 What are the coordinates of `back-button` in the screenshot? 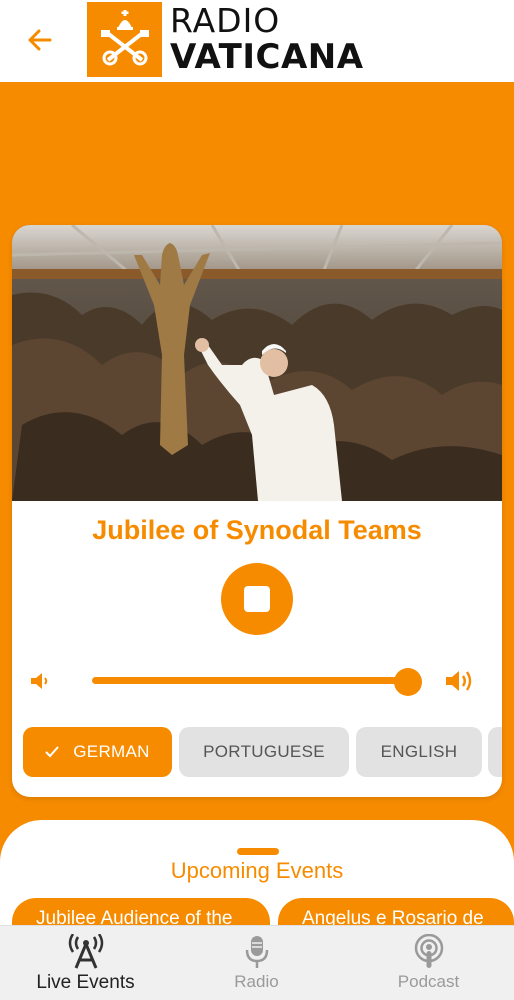 It's located at (40, 40).